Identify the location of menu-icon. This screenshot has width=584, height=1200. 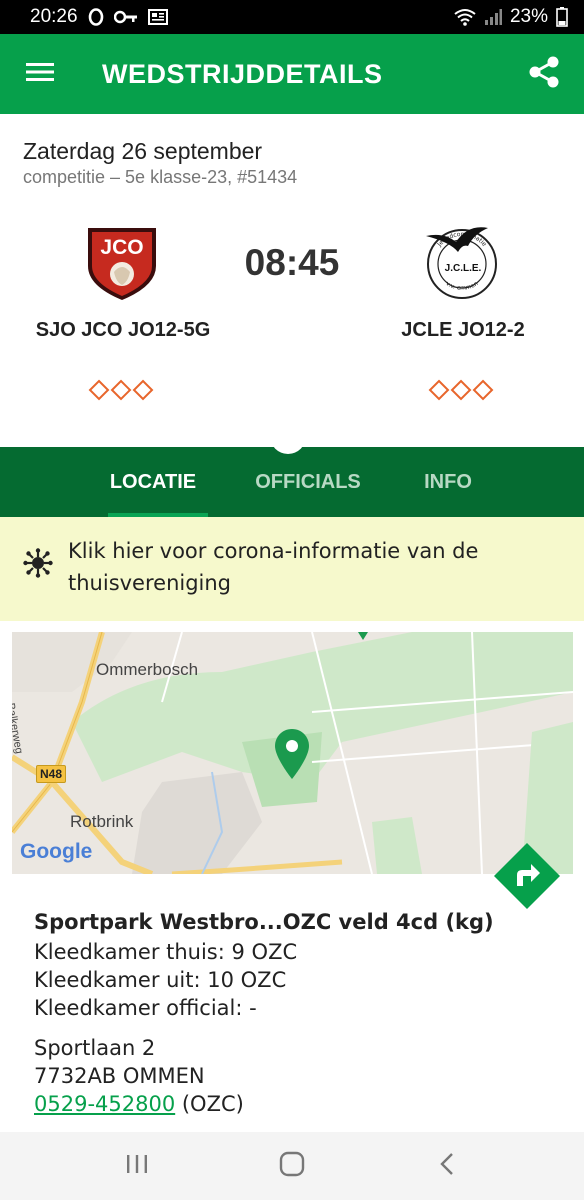
(40, 74).